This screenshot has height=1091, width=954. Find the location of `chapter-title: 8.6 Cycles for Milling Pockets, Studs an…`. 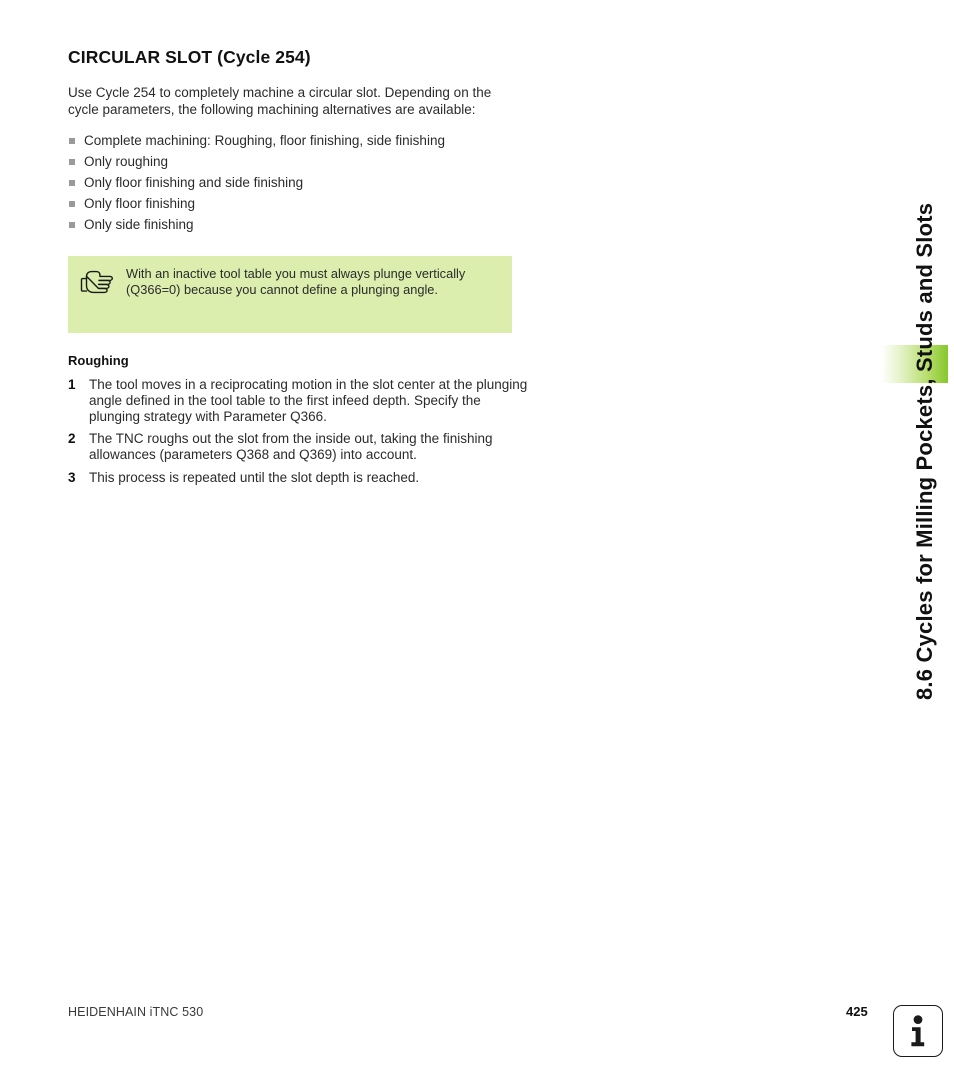

chapter-title: 8.6 Cycles for Milling Pockets, Studs an… is located at coordinates (924, 451).